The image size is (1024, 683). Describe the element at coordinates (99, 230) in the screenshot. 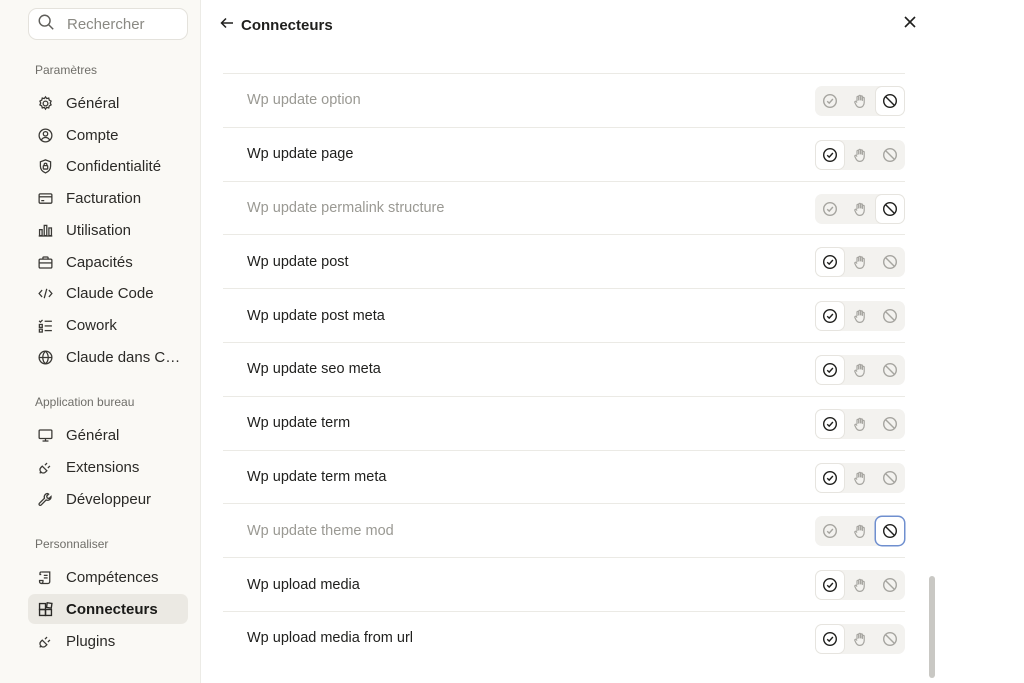

I see `sidebar-item-label: Utilisation` at that location.